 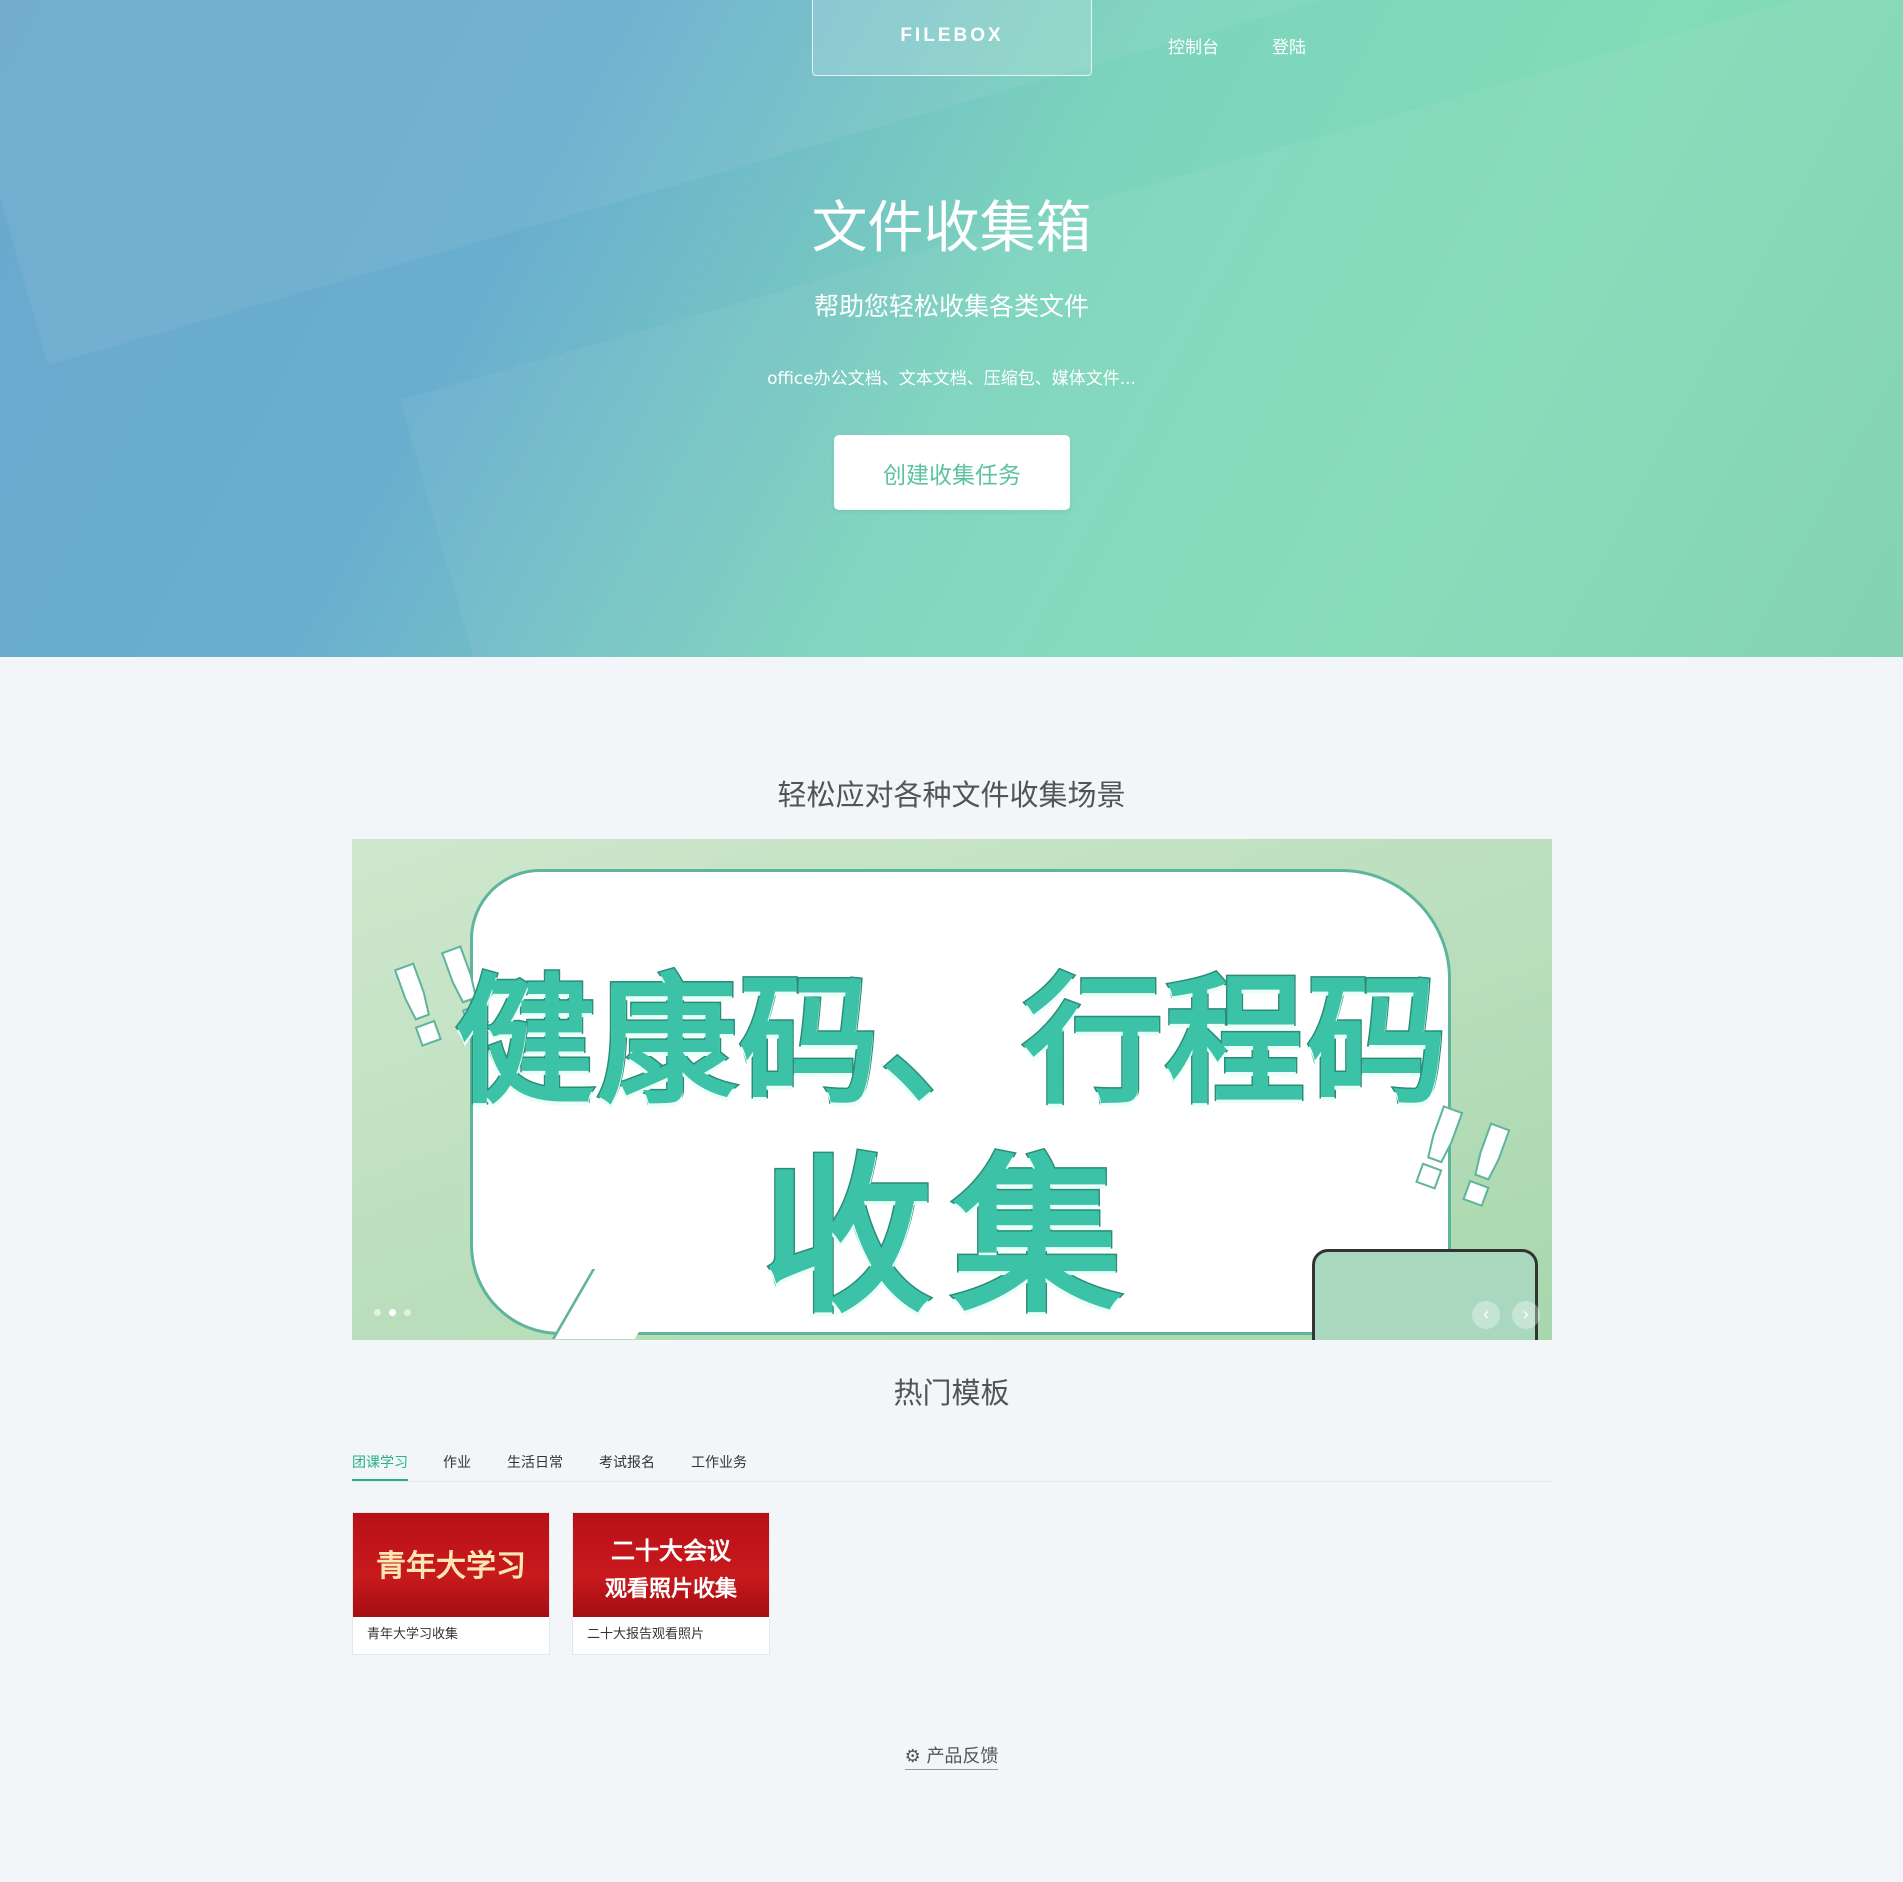 What do you see at coordinates (1193, 45) in the screenshot?
I see `nav-console-link: 控制台` at bounding box center [1193, 45].